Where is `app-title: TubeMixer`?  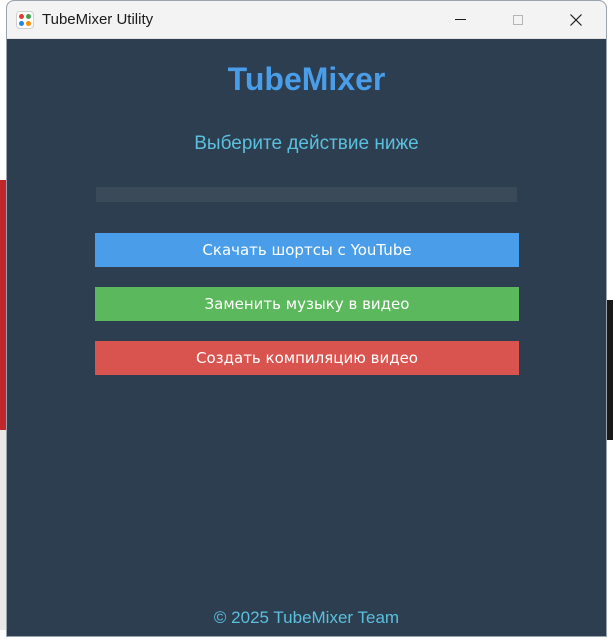 app-title: TubeMixer is located at coordinates (306, 79).